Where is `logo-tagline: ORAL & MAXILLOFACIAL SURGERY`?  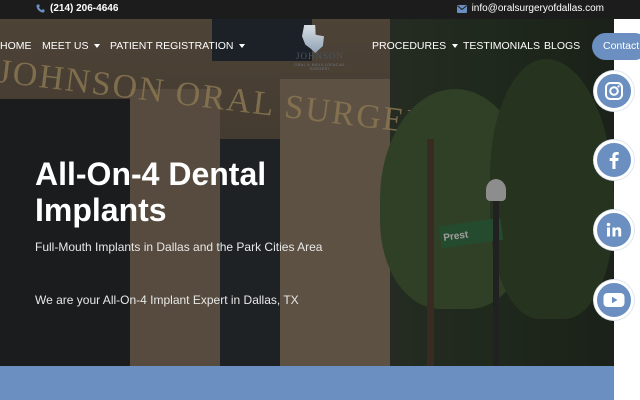
logo-tagline: ORAL & MAXILLOFACIAL SURGERY is located at coordinates (320, 67).